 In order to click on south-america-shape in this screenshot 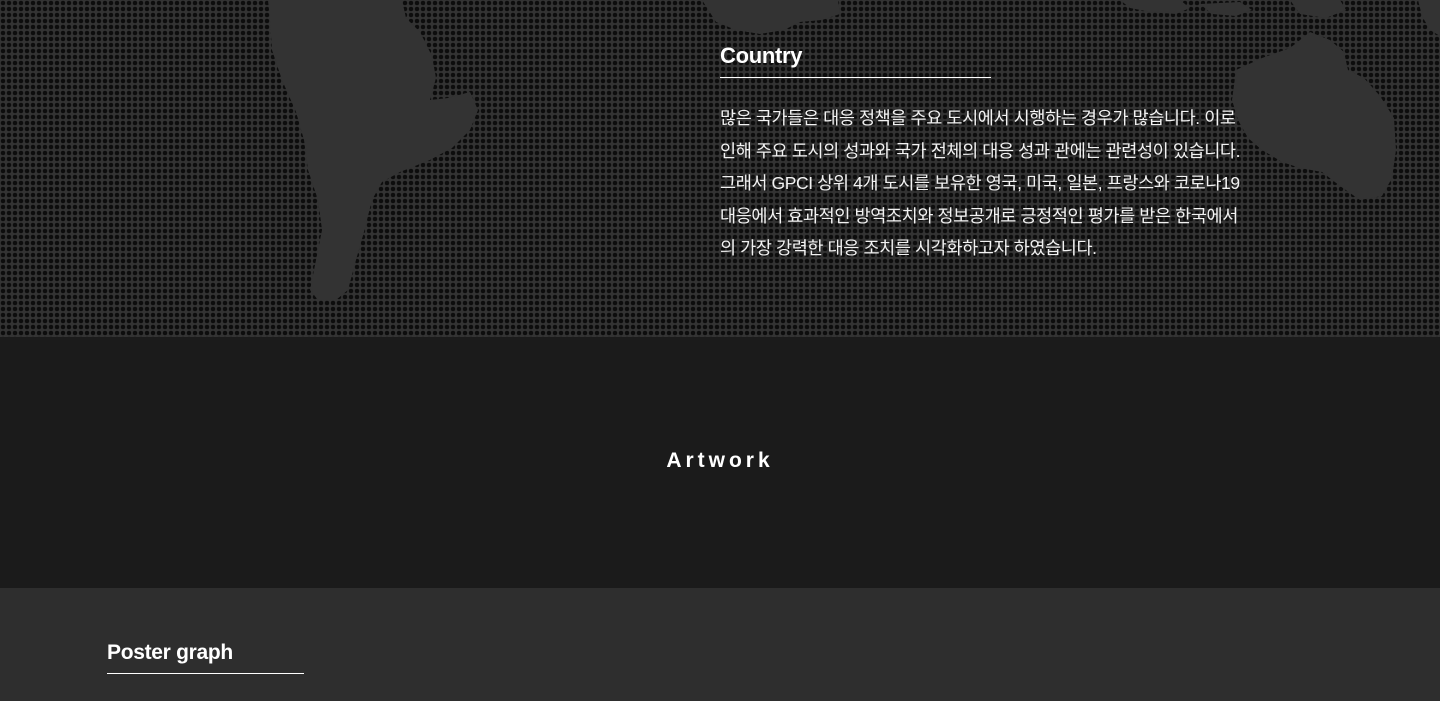, I will do `click(373, 150)`.